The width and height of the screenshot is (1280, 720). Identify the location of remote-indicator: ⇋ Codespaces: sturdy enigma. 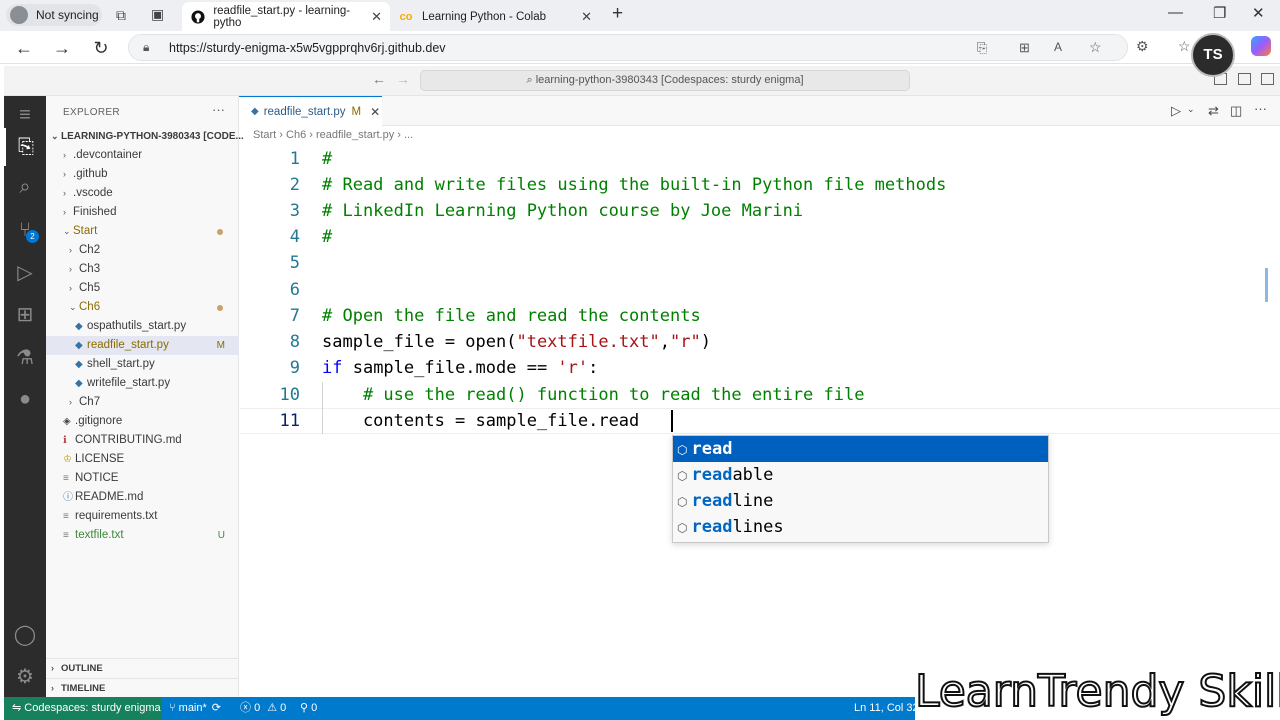
(83, 708).